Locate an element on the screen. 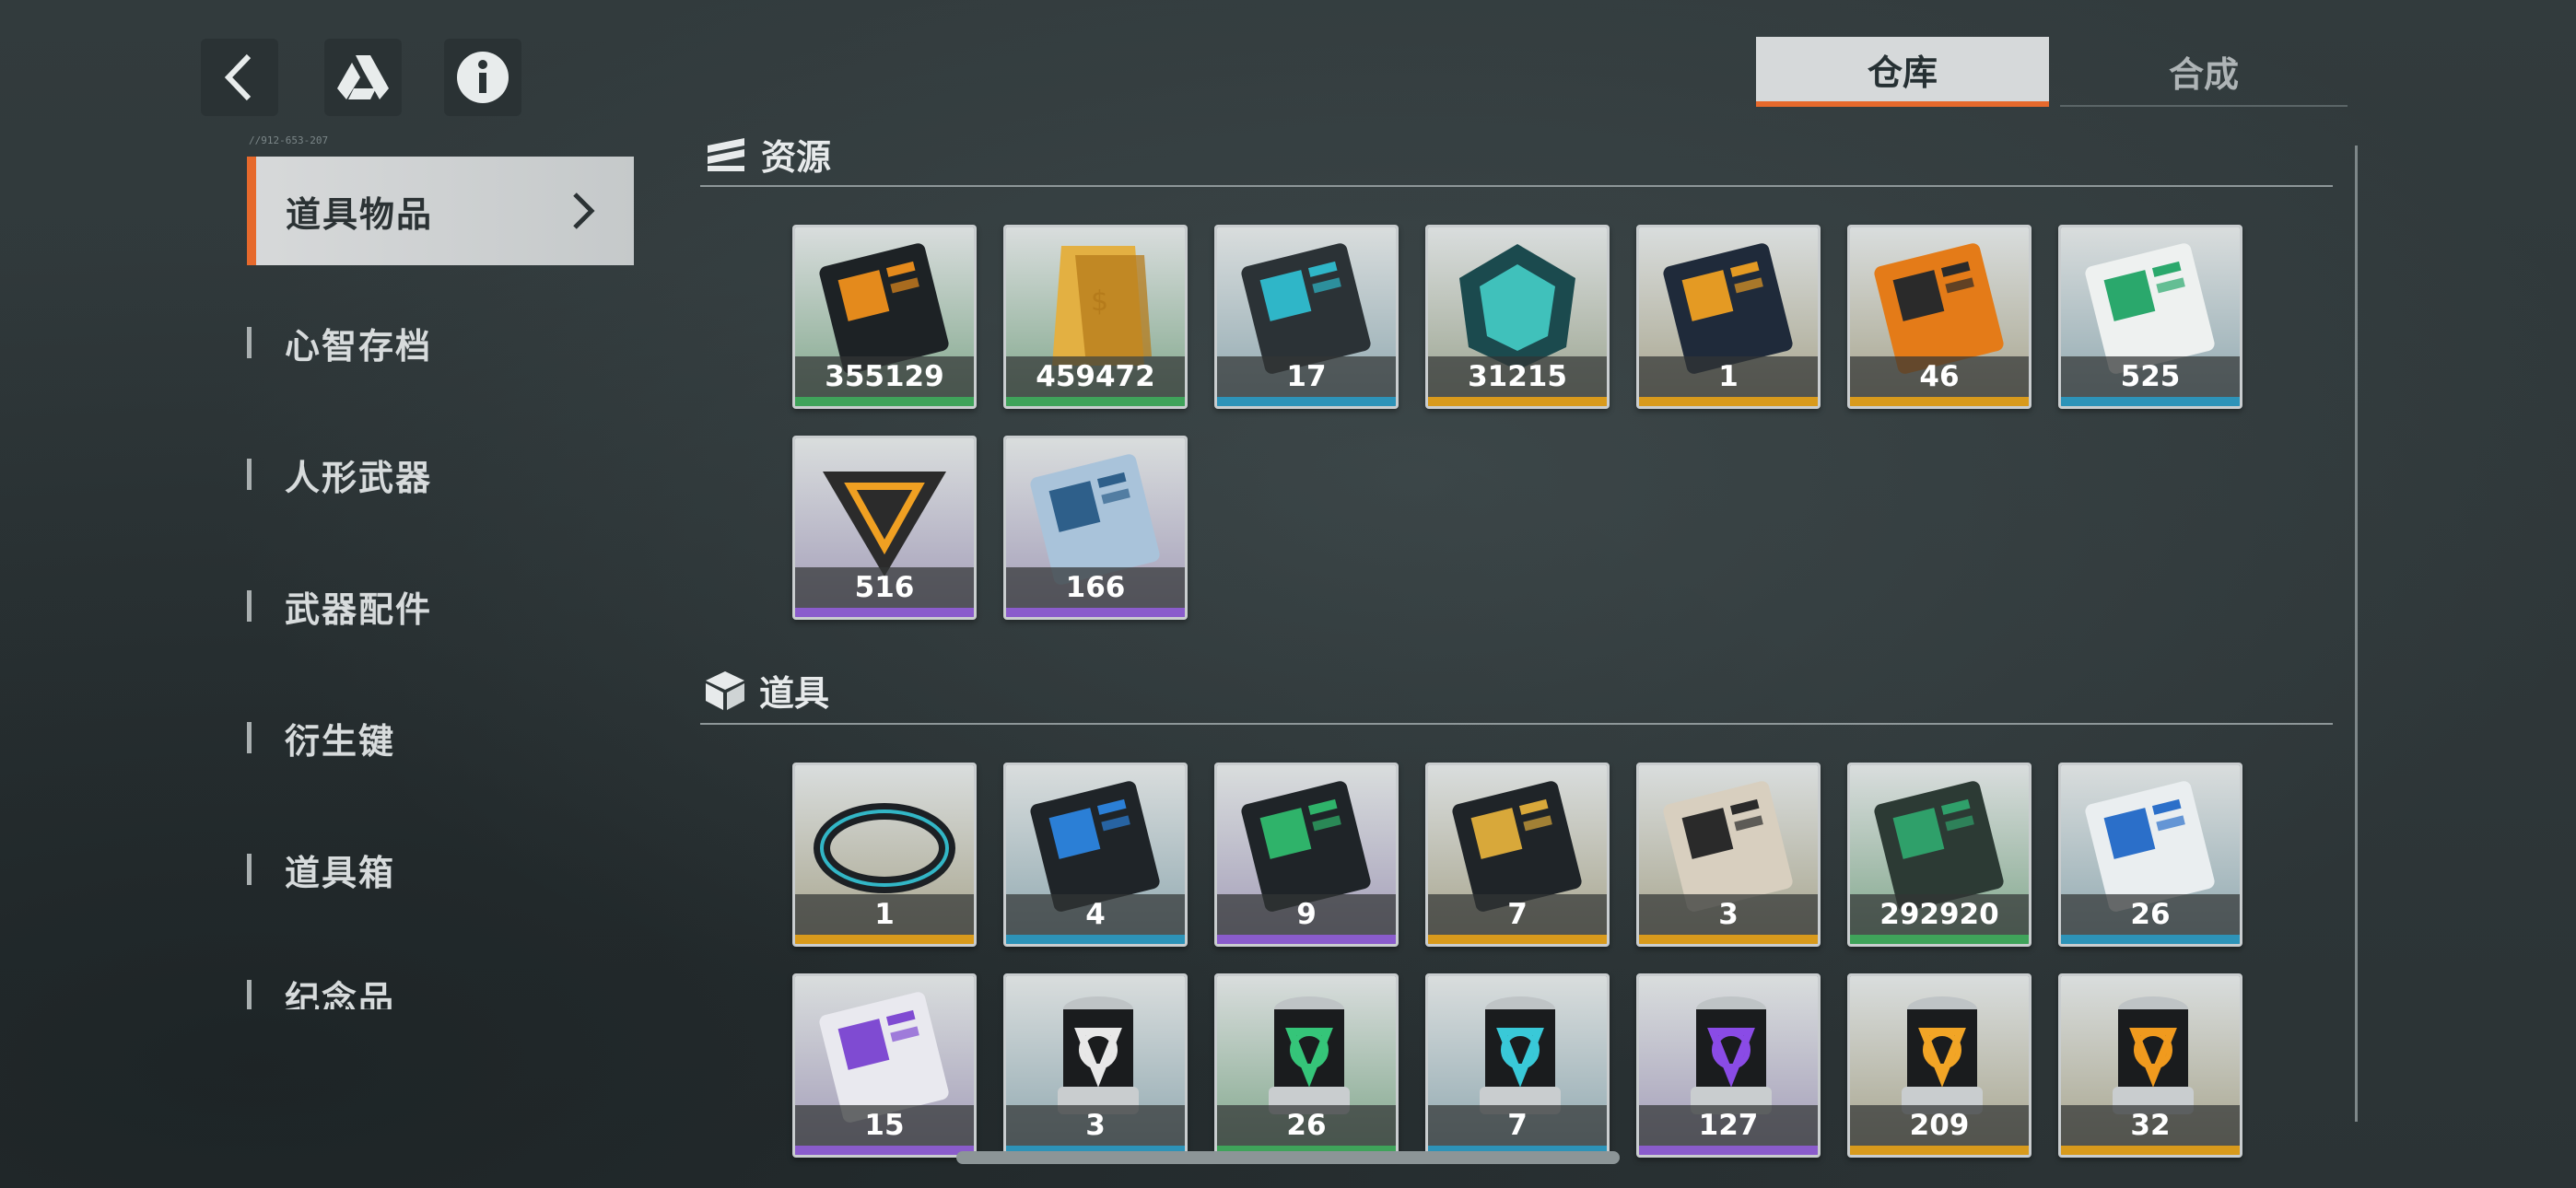 The width and height of the screenshot is (2576, 1188). sidebar-item-item-boxes: 道具箱 is located at coordinates (440, 869).